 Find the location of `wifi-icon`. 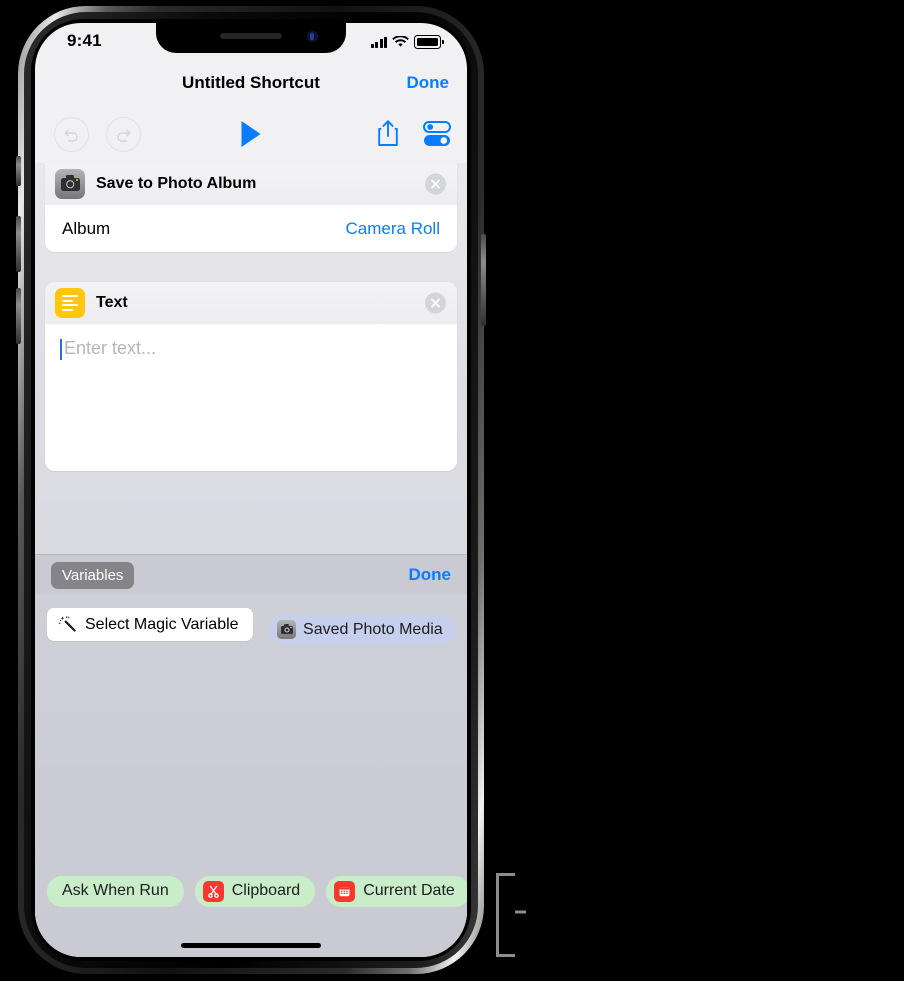

wifi-icon is located at coordinates (400, 41).